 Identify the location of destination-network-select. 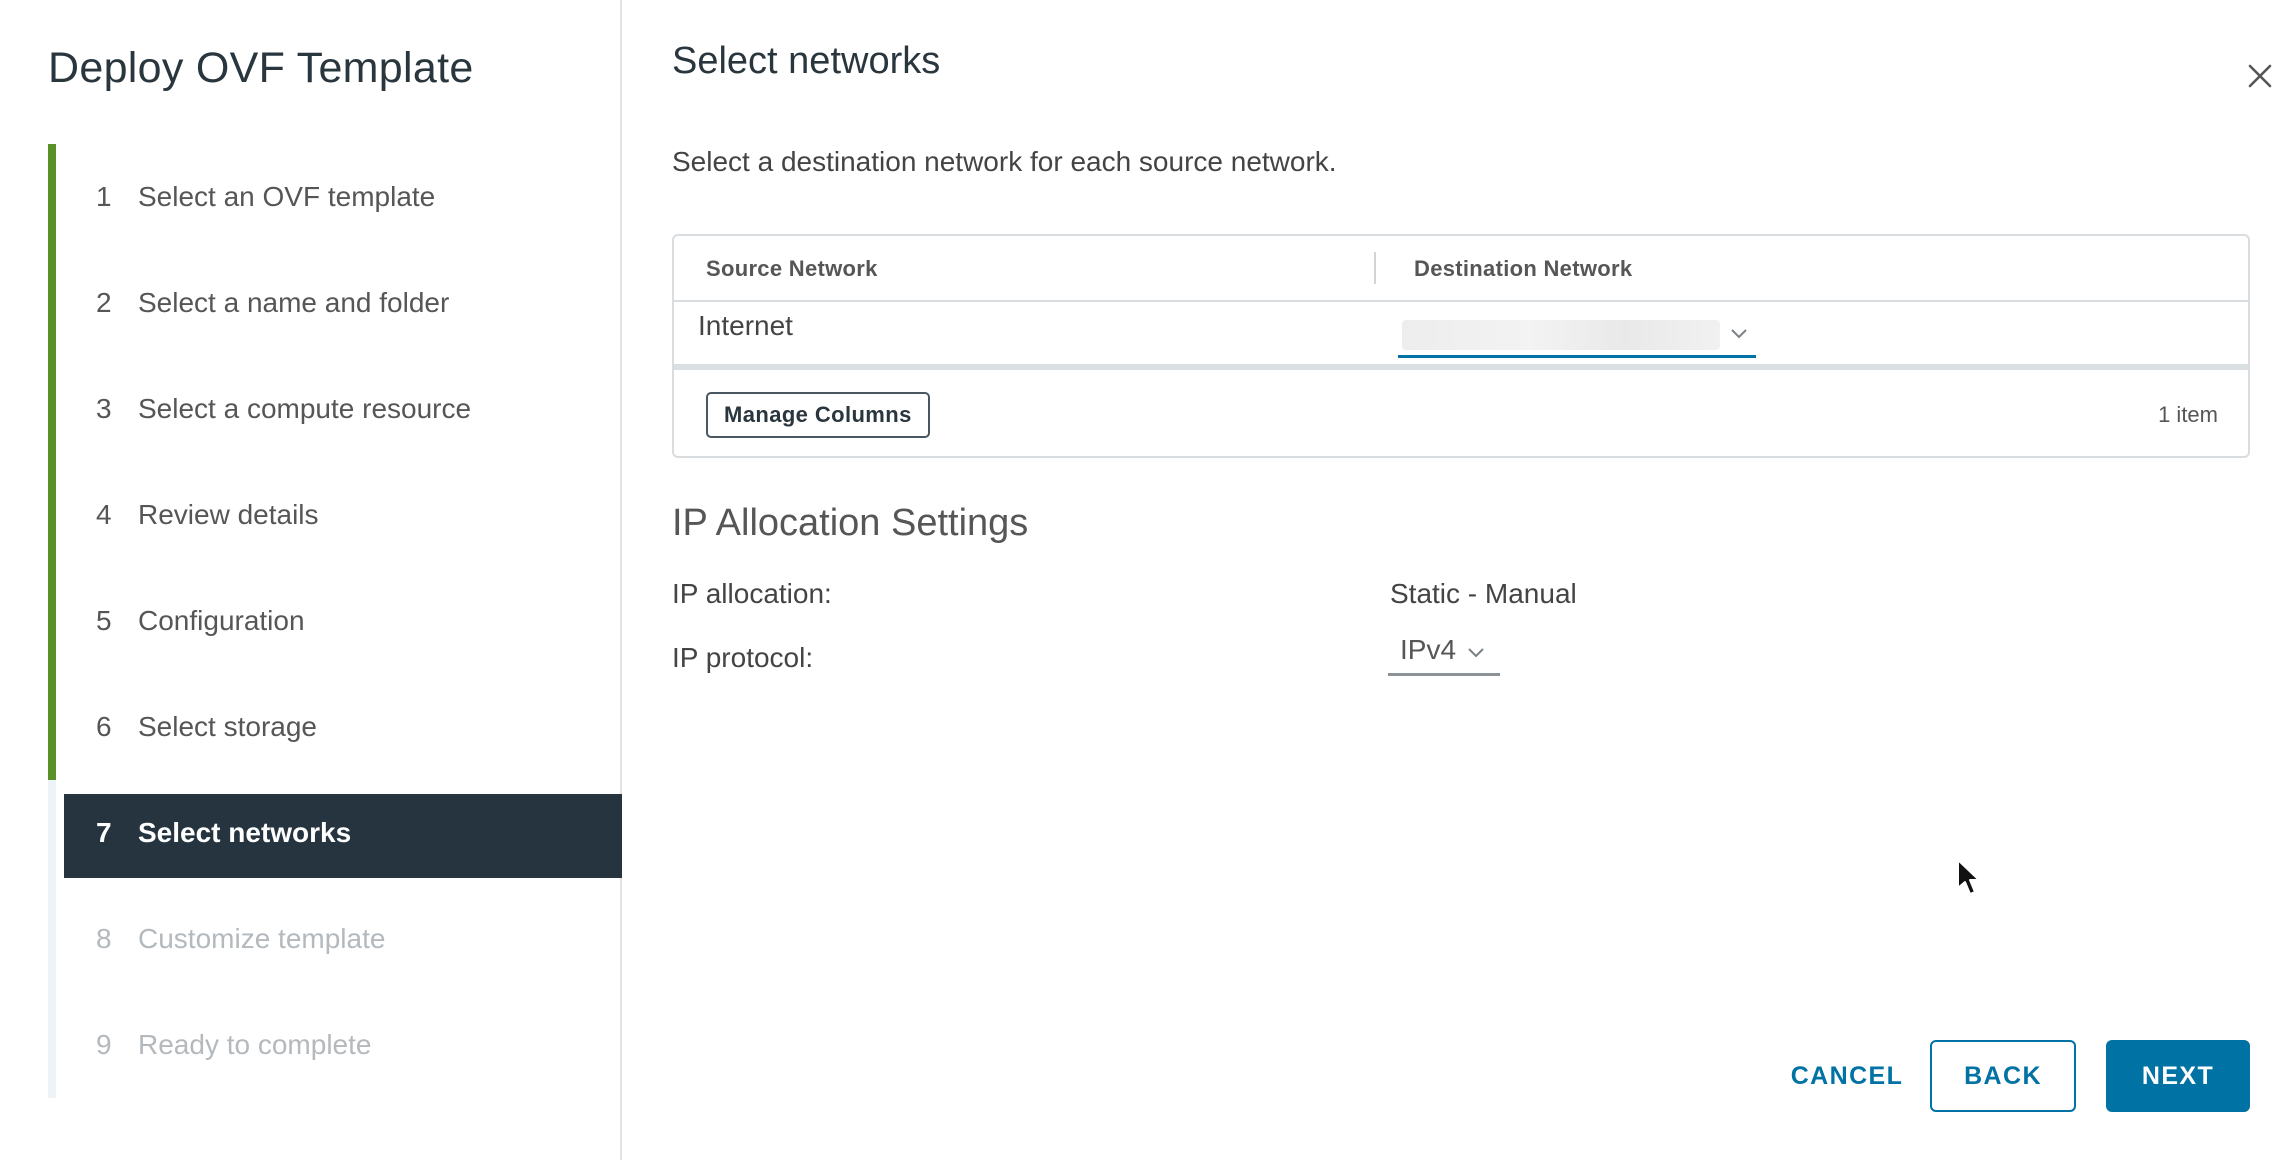
(1577, 336).